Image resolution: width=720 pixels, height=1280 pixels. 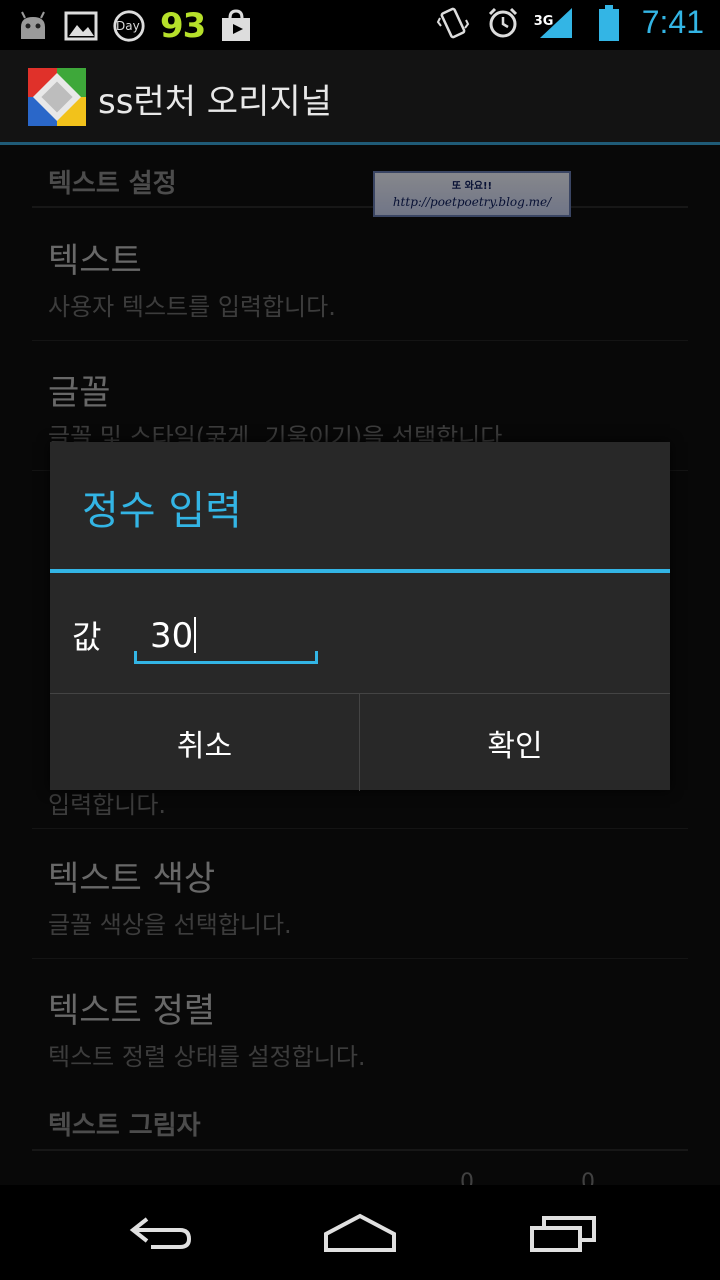 What do you see at coordinates (87, 637) in the screenshot?
I see `value-label: 값` at bounding box center [87, 637].